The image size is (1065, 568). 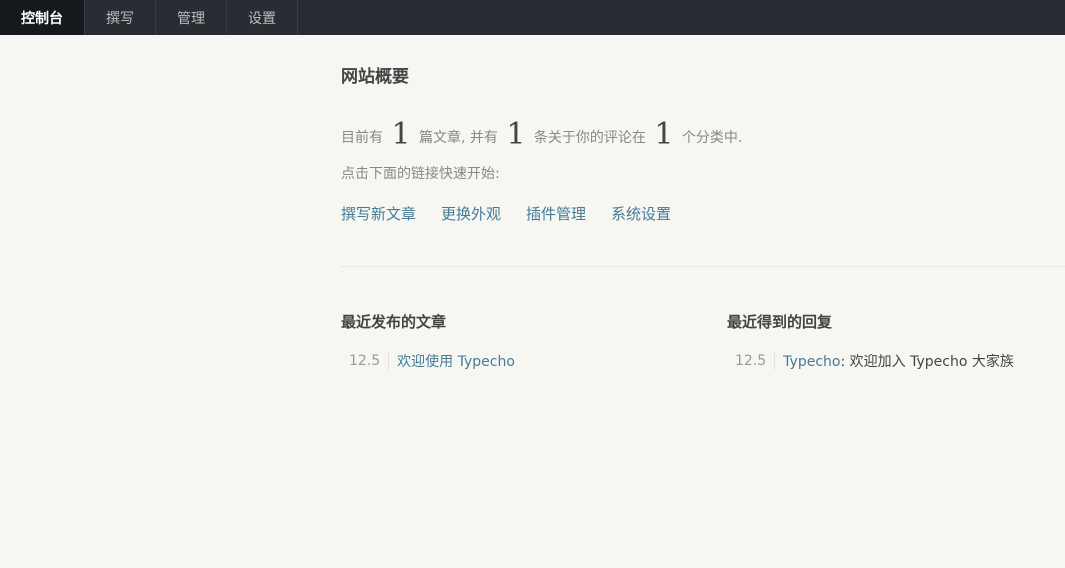 I want to click on nav-item-label: 设置, so click(x=262, y=18).